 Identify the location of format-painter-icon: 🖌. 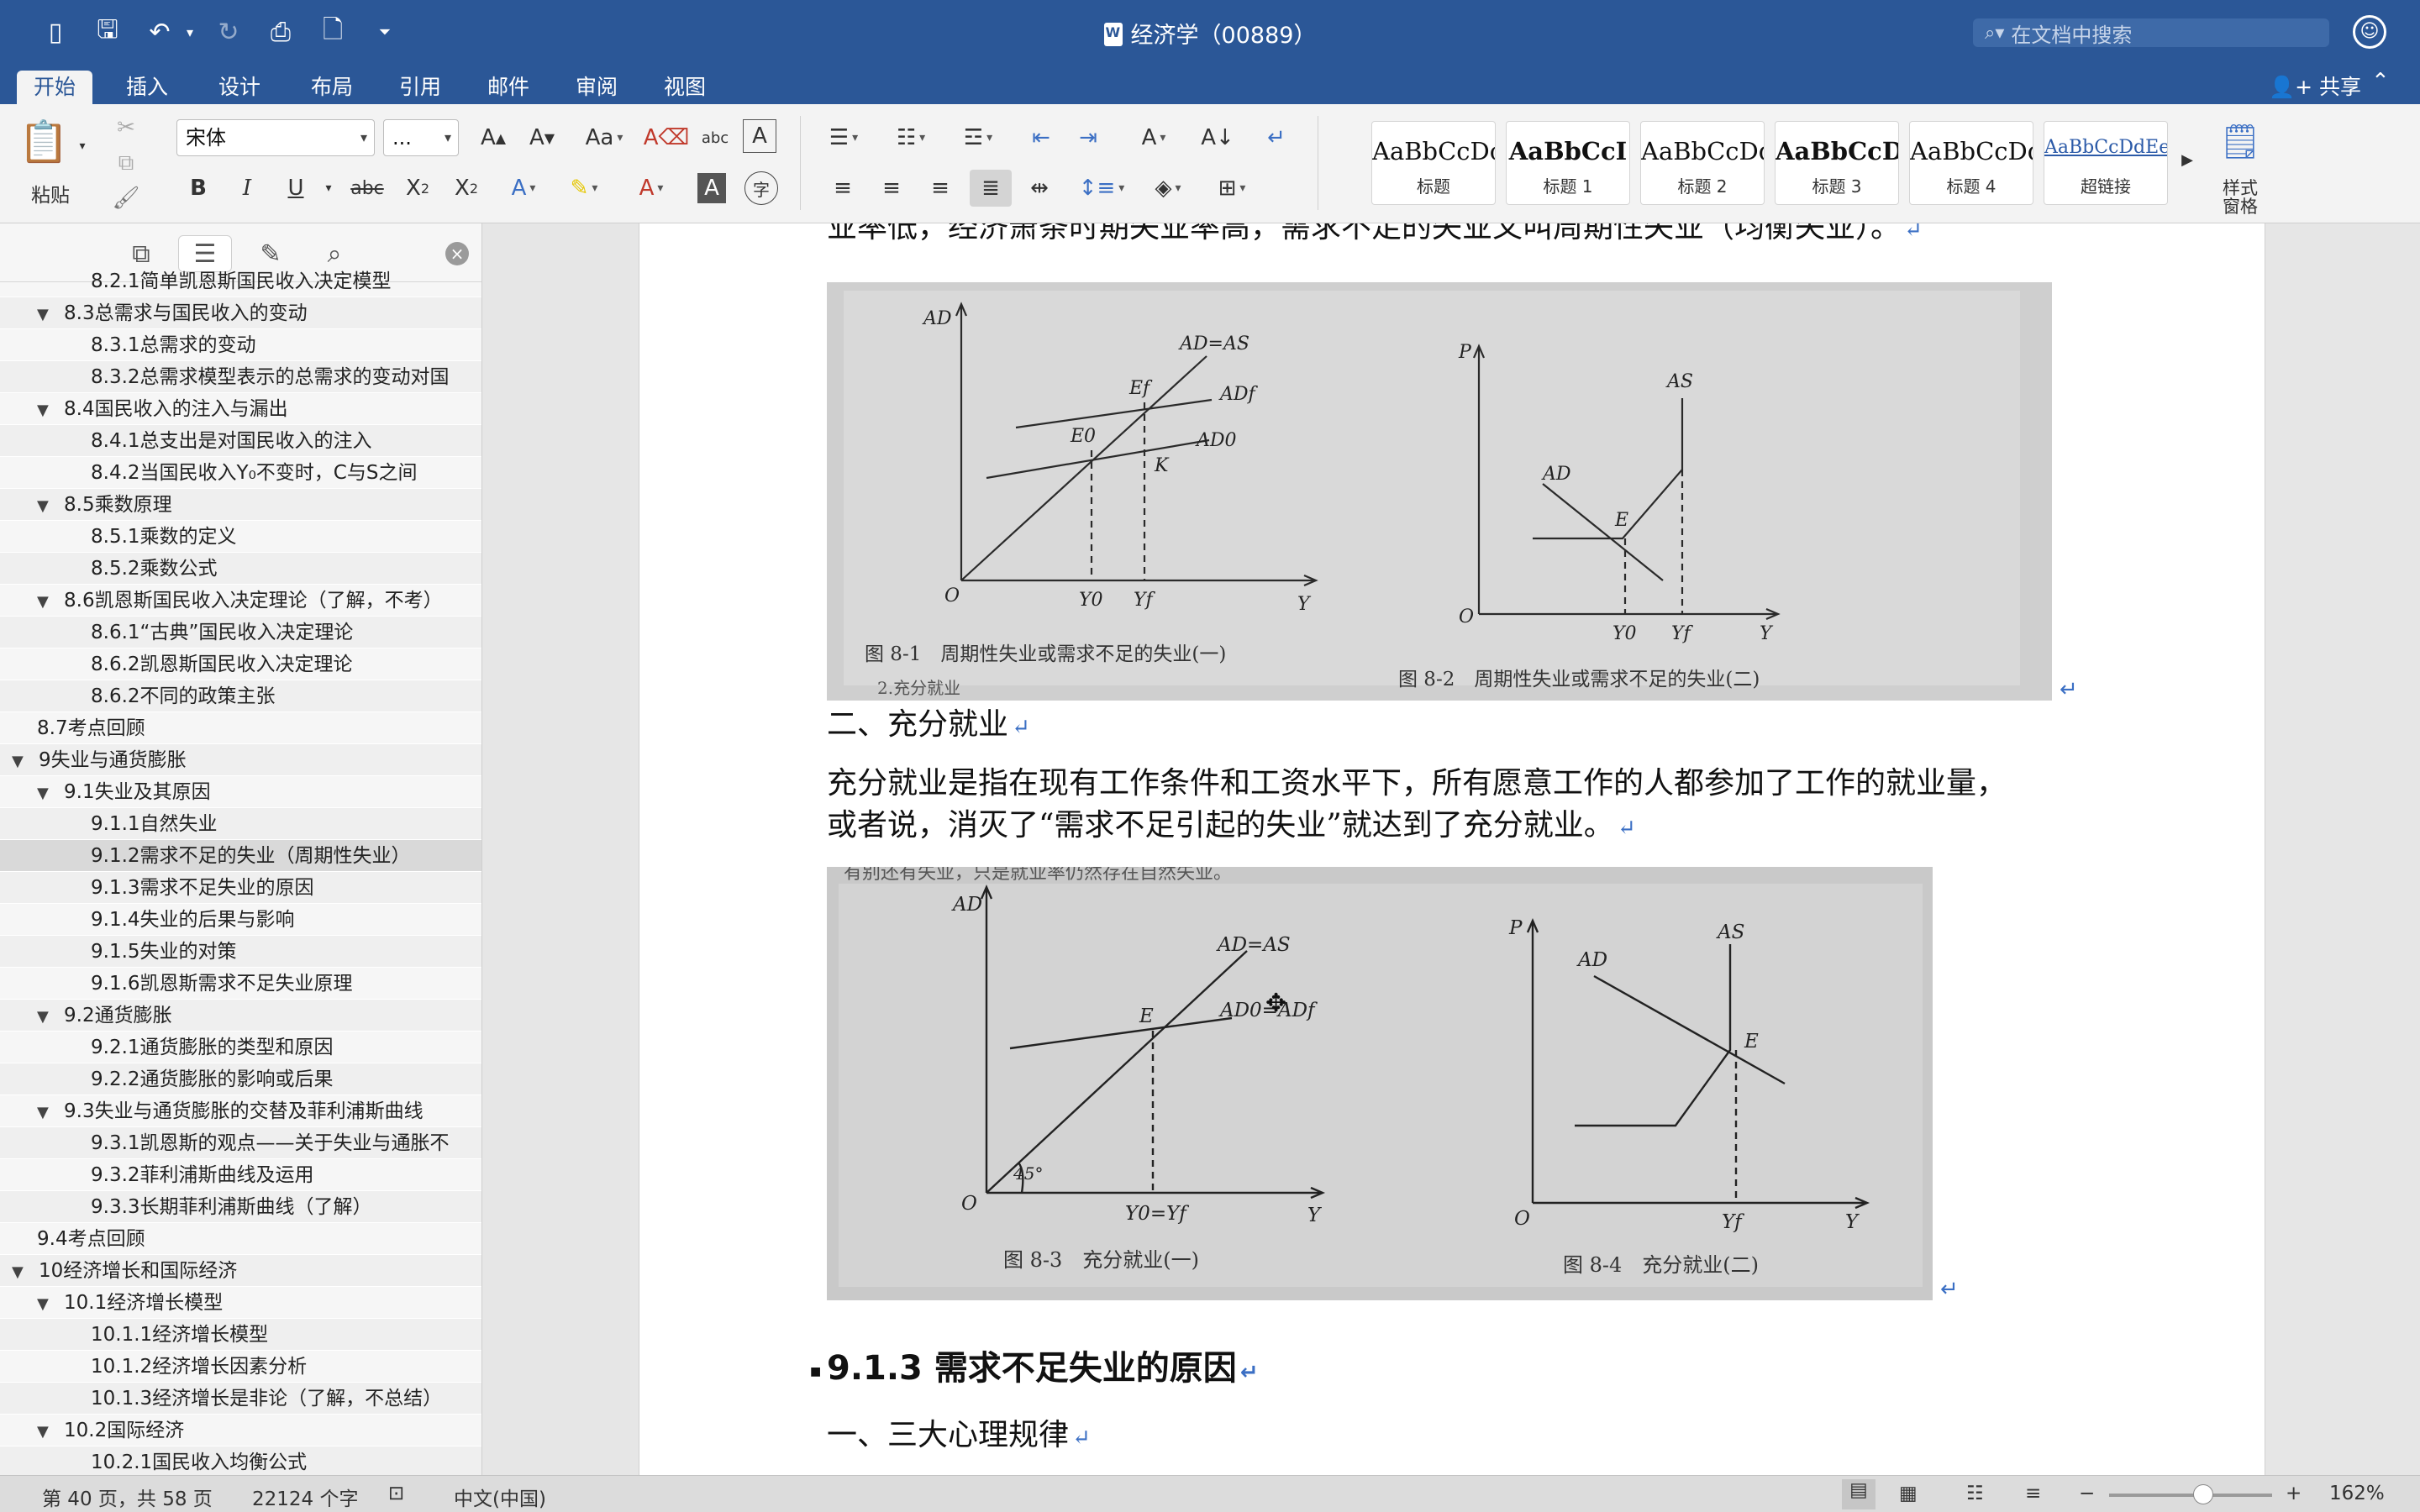
(126, 198).